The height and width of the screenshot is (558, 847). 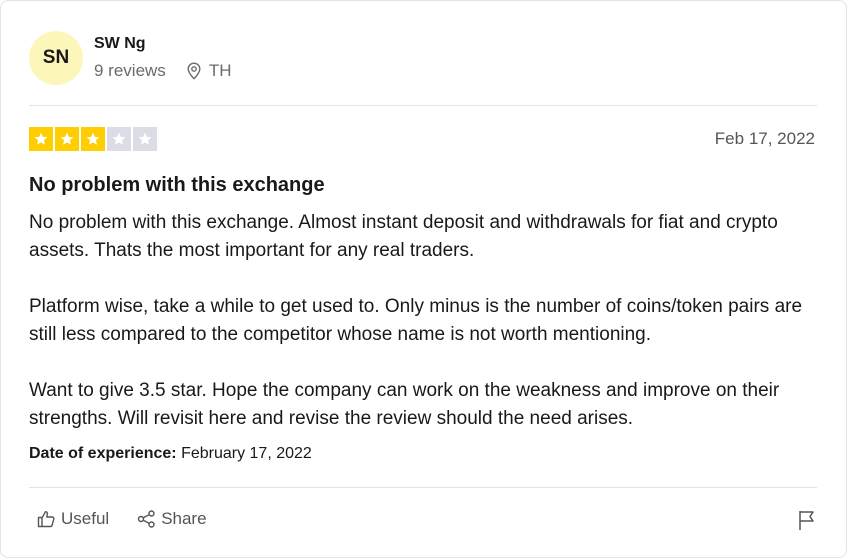 I want to click on review-date: Feb 17, 2022, so click(x=764, y=138).